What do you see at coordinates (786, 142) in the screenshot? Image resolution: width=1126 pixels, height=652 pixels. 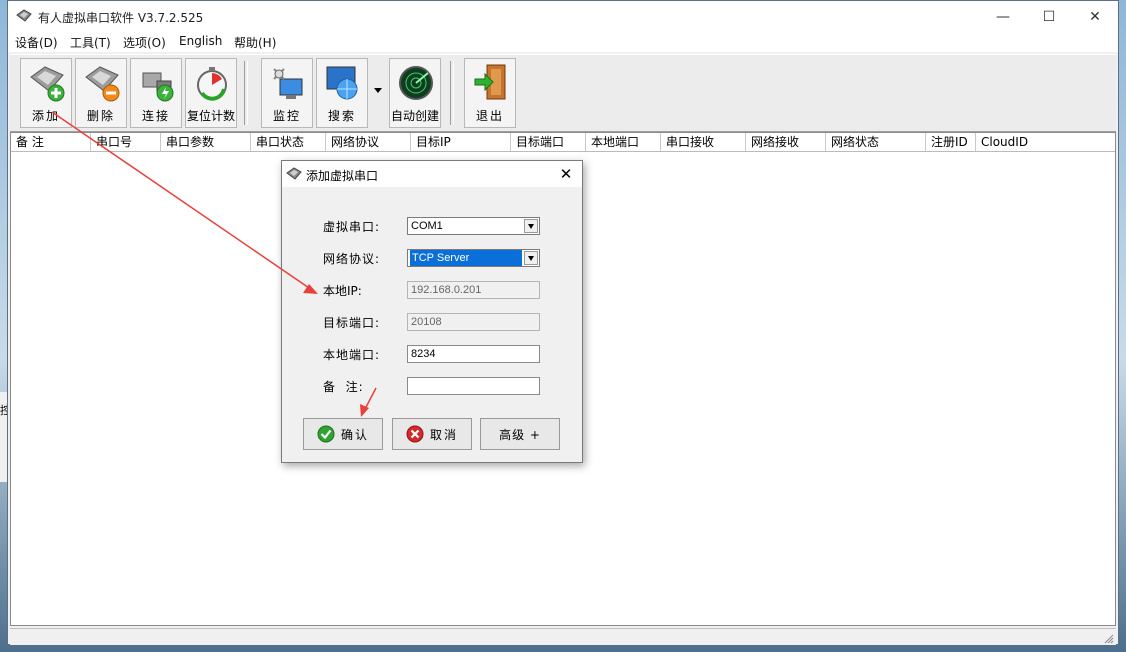 I see `col-net-rx: 网络接收` at bounding box center [786, 142].